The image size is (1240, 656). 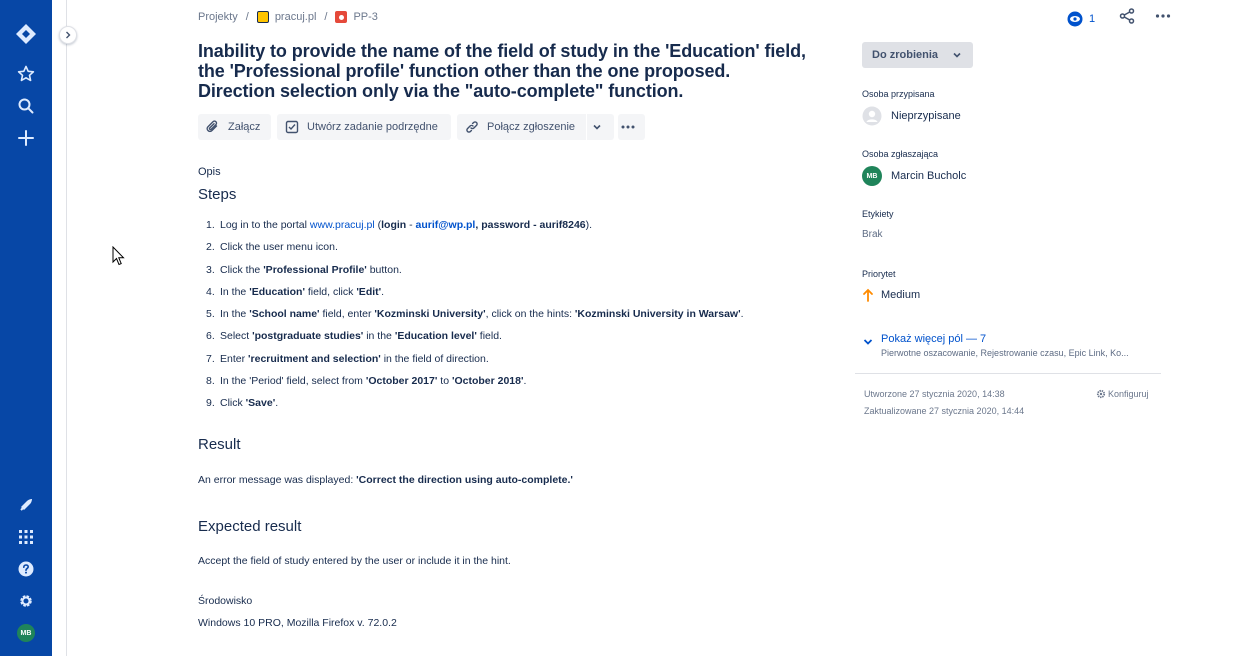 What do you see at coordinates (905, 55) in the screenshot?
I see `status-label: Do zrobienia` at bounding box center [905, 55].